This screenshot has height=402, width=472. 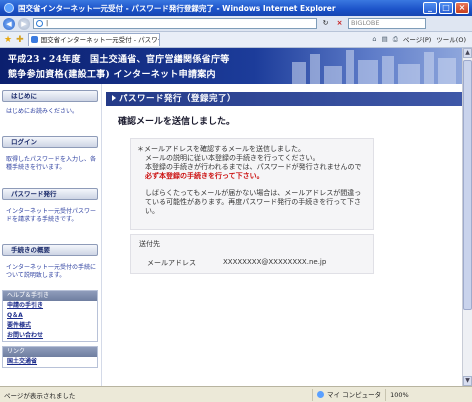 What do you see at coordinates (20, 40) in the screenshot?
I see `add-favorite-icon: ✚` at bounding box center [20, 40].